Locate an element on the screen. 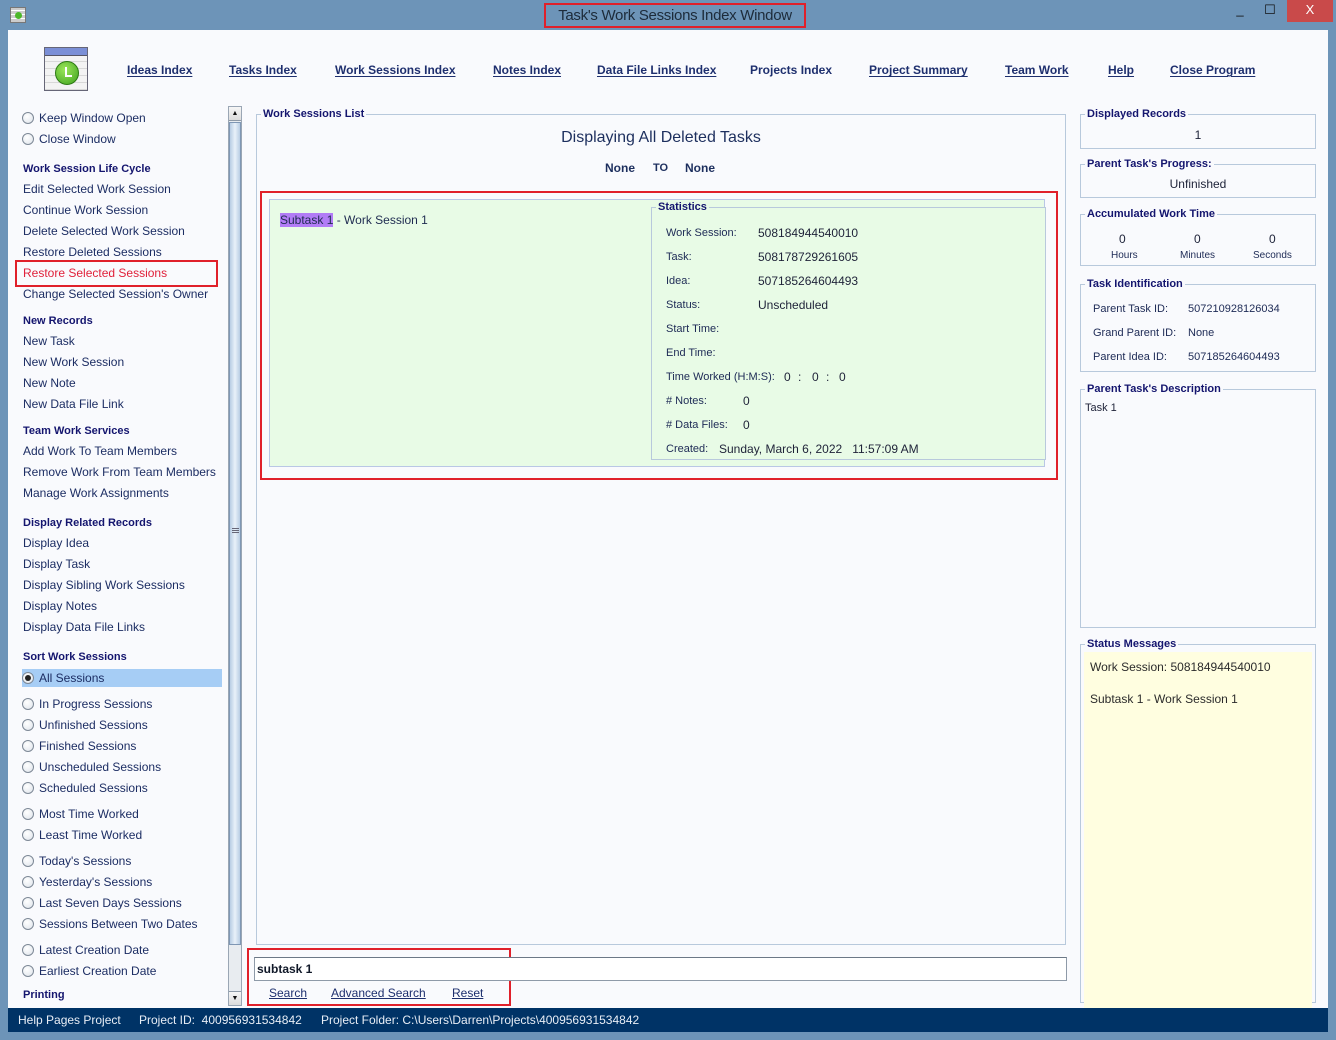  sidebar-item-new-task: New Task is located at coordinates (49, 341).